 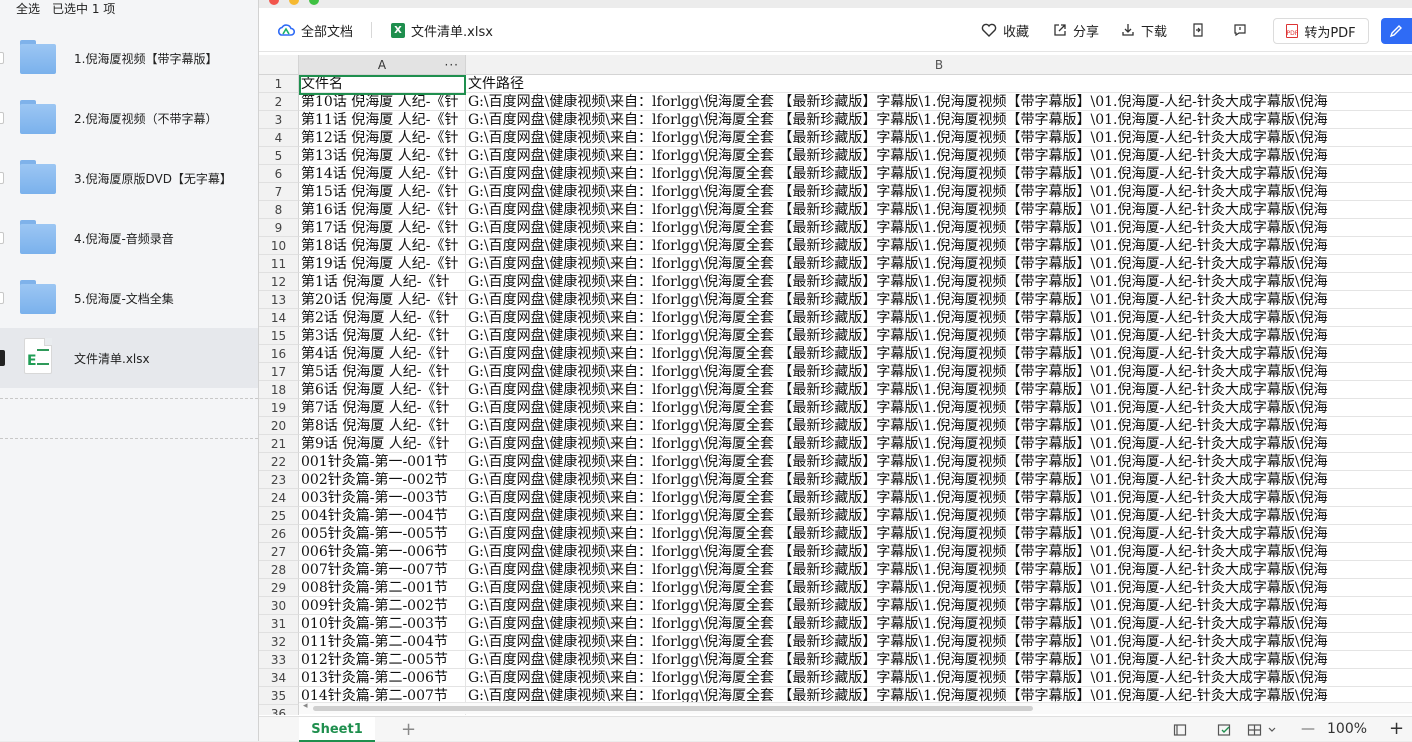 What do you see at coordinates (279, 102) in the screenshot?
I see `row-header: 2` at bounding box center [279, 102].